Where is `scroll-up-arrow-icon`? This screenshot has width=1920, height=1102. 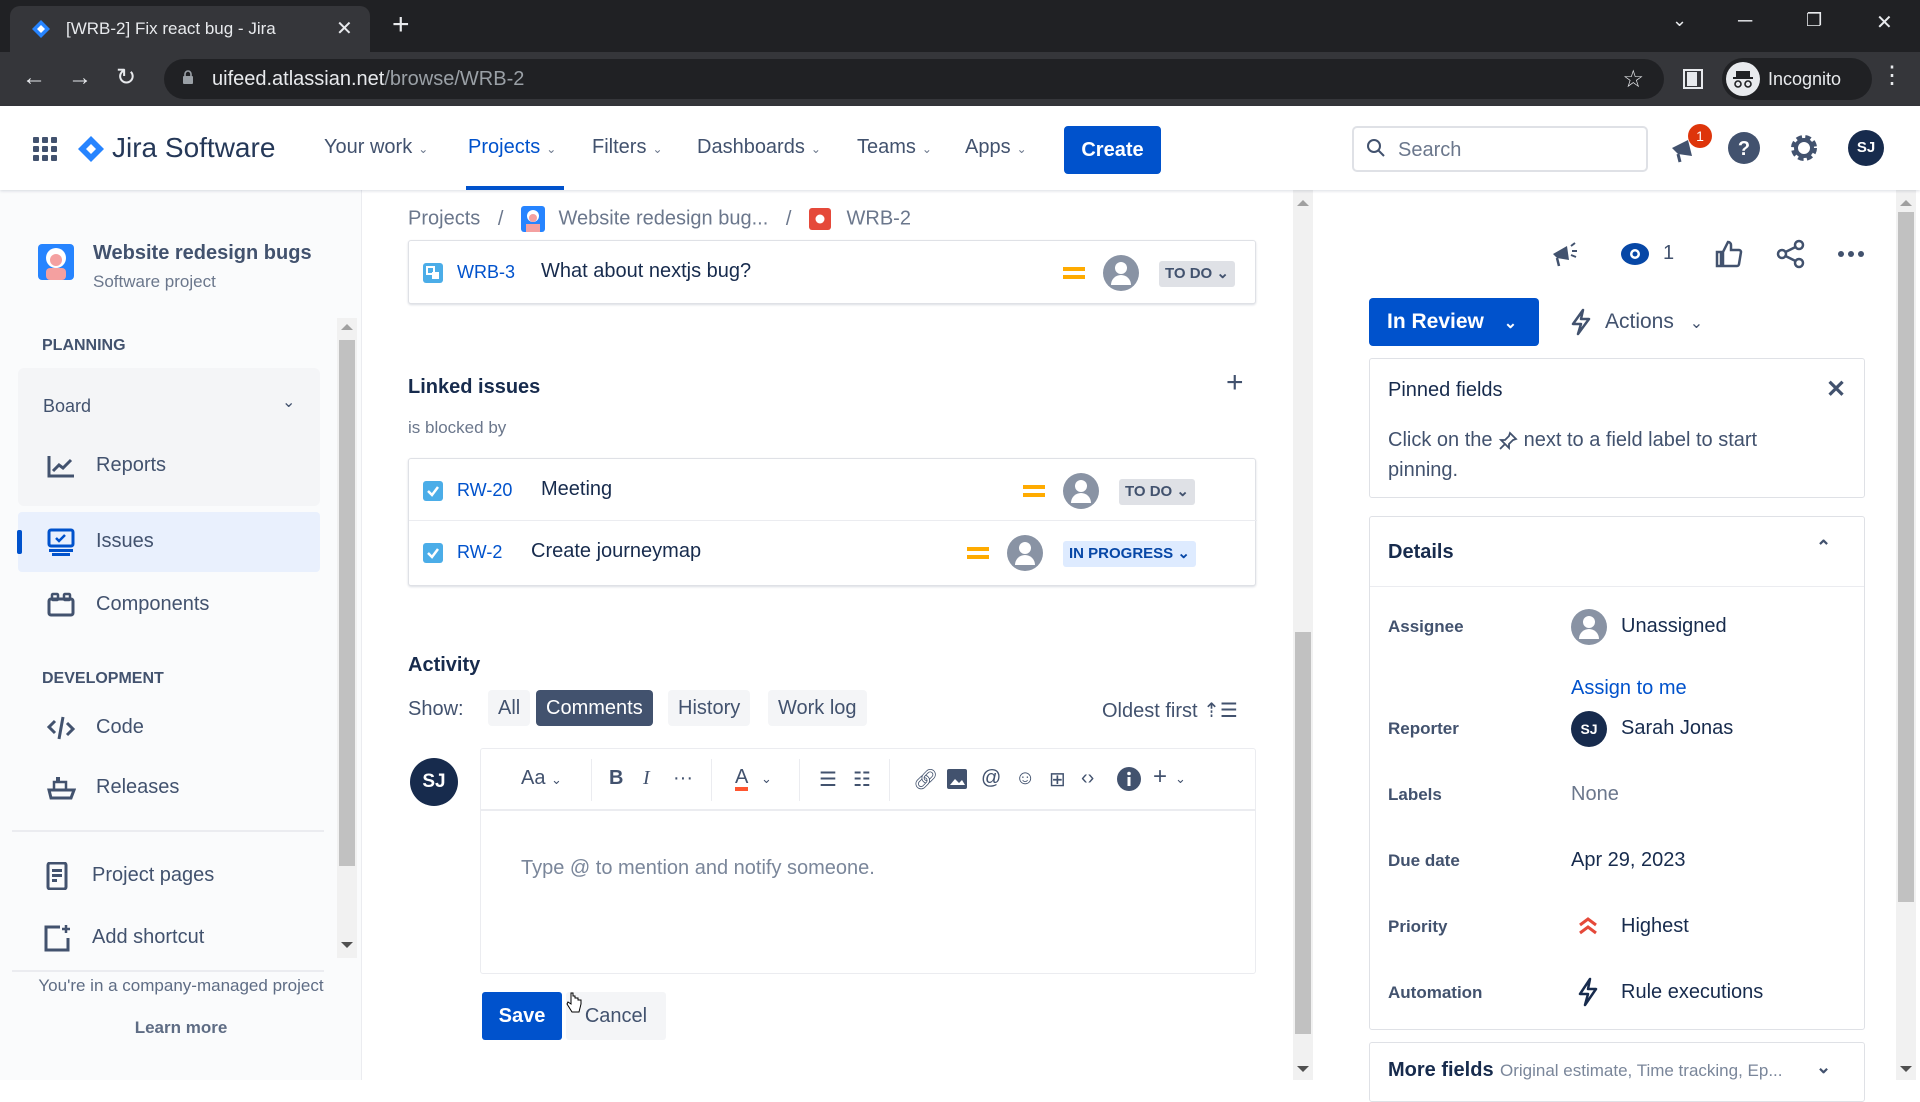 scroll-up-arrow-icon is located at coordinates (1906, 203).